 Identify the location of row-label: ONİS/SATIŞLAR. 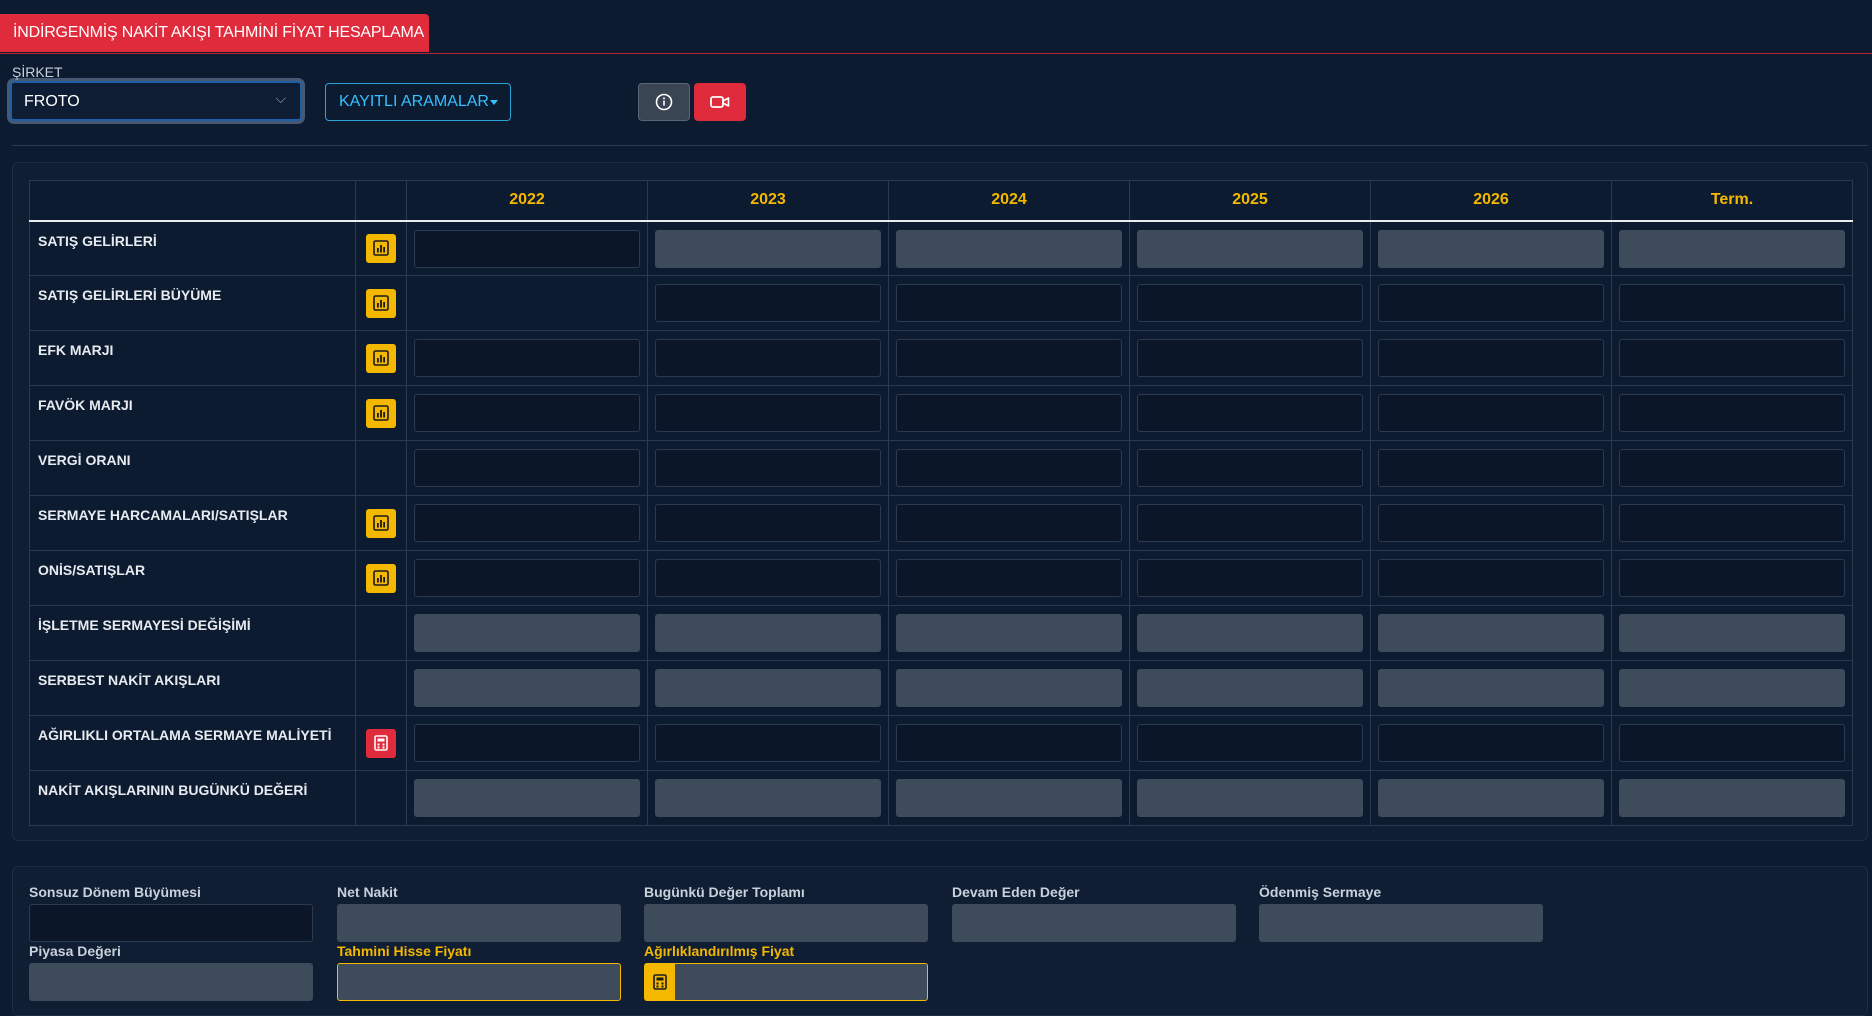
(192, 578).